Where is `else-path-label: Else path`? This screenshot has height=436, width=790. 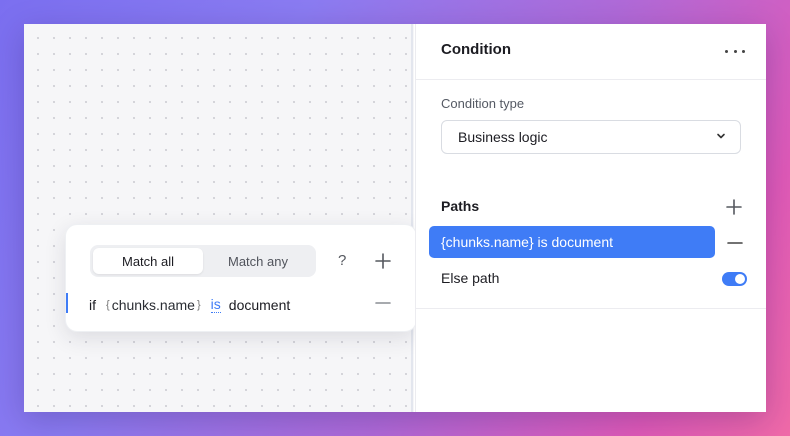
else-path-label: Else path is located at coordinates (470, 278).